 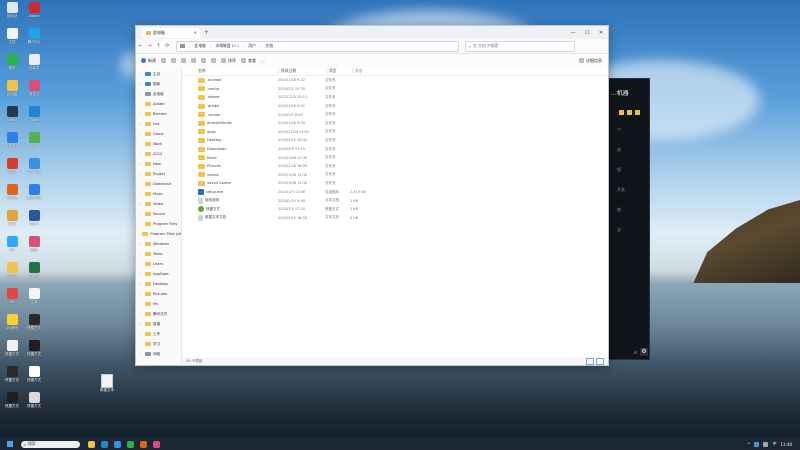 I want to click on dots-icon, so click(x=635, y=352).